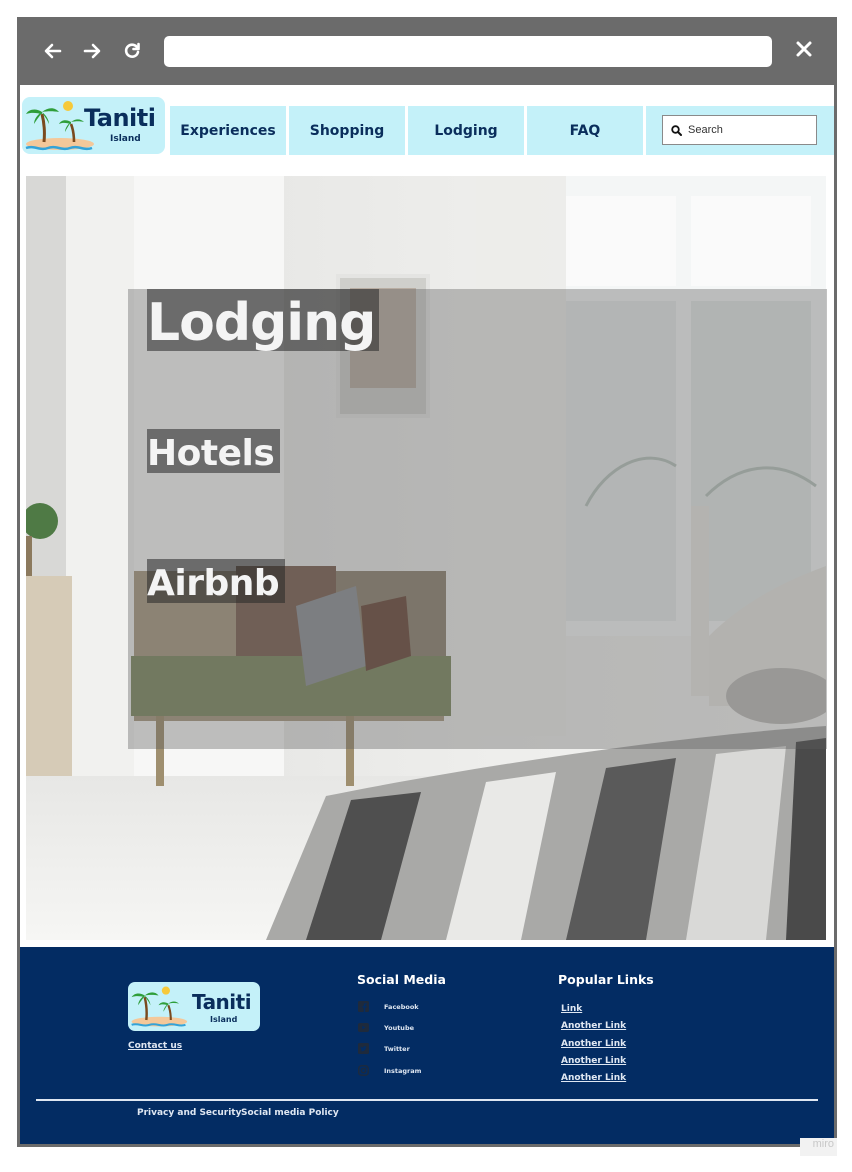 The height and width of the screenshot is (1172, 852). What do you see at coordinates (363, 1070) in the screenshot?
I see `instagram-icon` at bounding box center [363, 1070].